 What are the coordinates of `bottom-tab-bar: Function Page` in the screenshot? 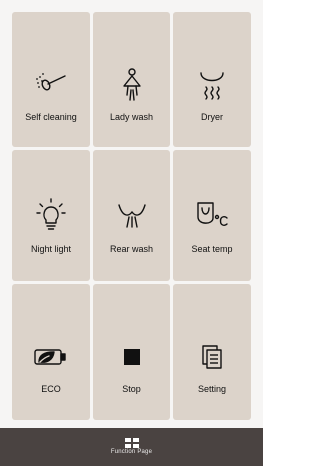 It's located at (131, 447).